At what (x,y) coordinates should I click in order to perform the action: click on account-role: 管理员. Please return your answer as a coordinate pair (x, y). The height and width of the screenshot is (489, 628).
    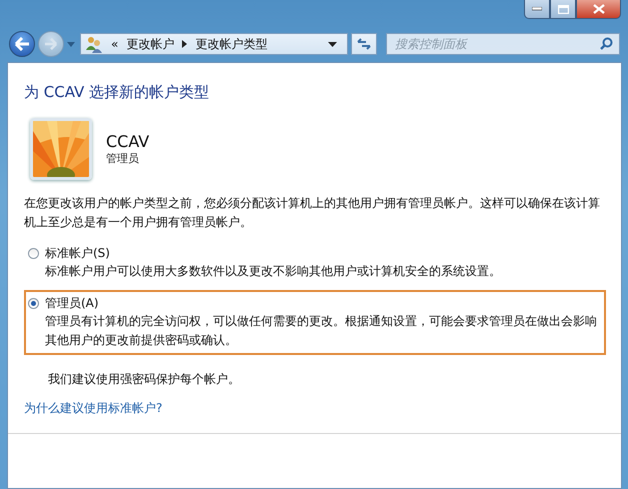
    Looking at the image, I should click on (123, 158).